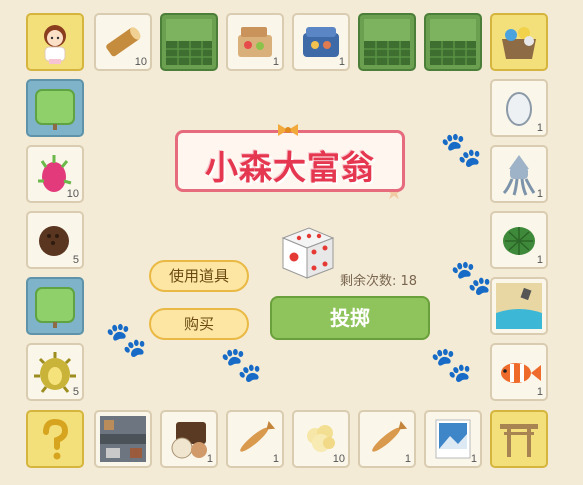  I want to click on clownfish-icon, so click(521, 373).